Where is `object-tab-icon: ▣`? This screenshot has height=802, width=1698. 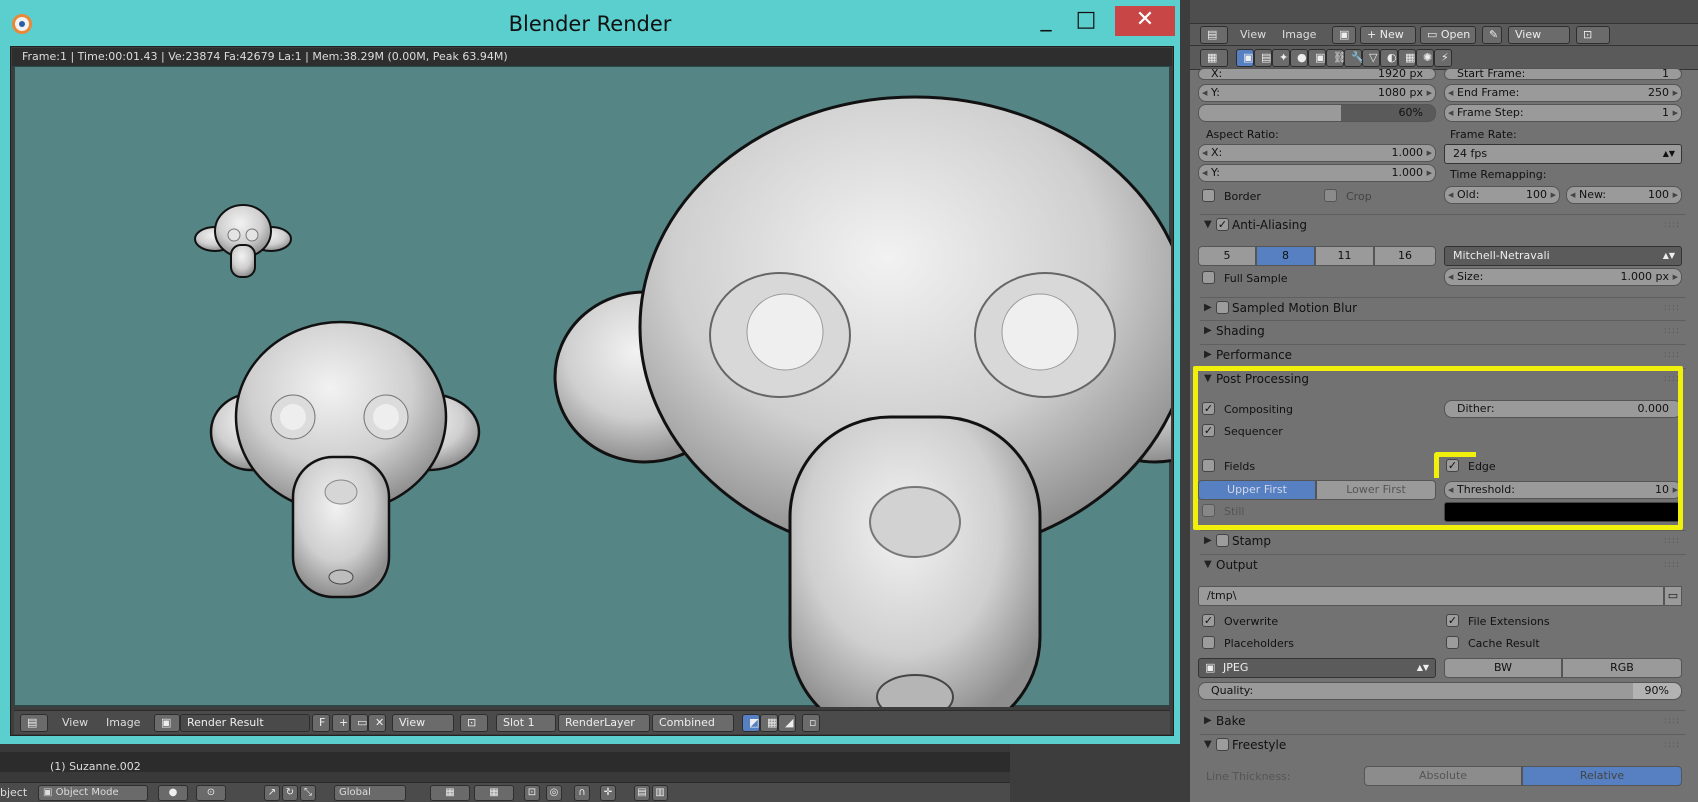 object-tab-icon: ▣ is located at coordinates (1317, 58).